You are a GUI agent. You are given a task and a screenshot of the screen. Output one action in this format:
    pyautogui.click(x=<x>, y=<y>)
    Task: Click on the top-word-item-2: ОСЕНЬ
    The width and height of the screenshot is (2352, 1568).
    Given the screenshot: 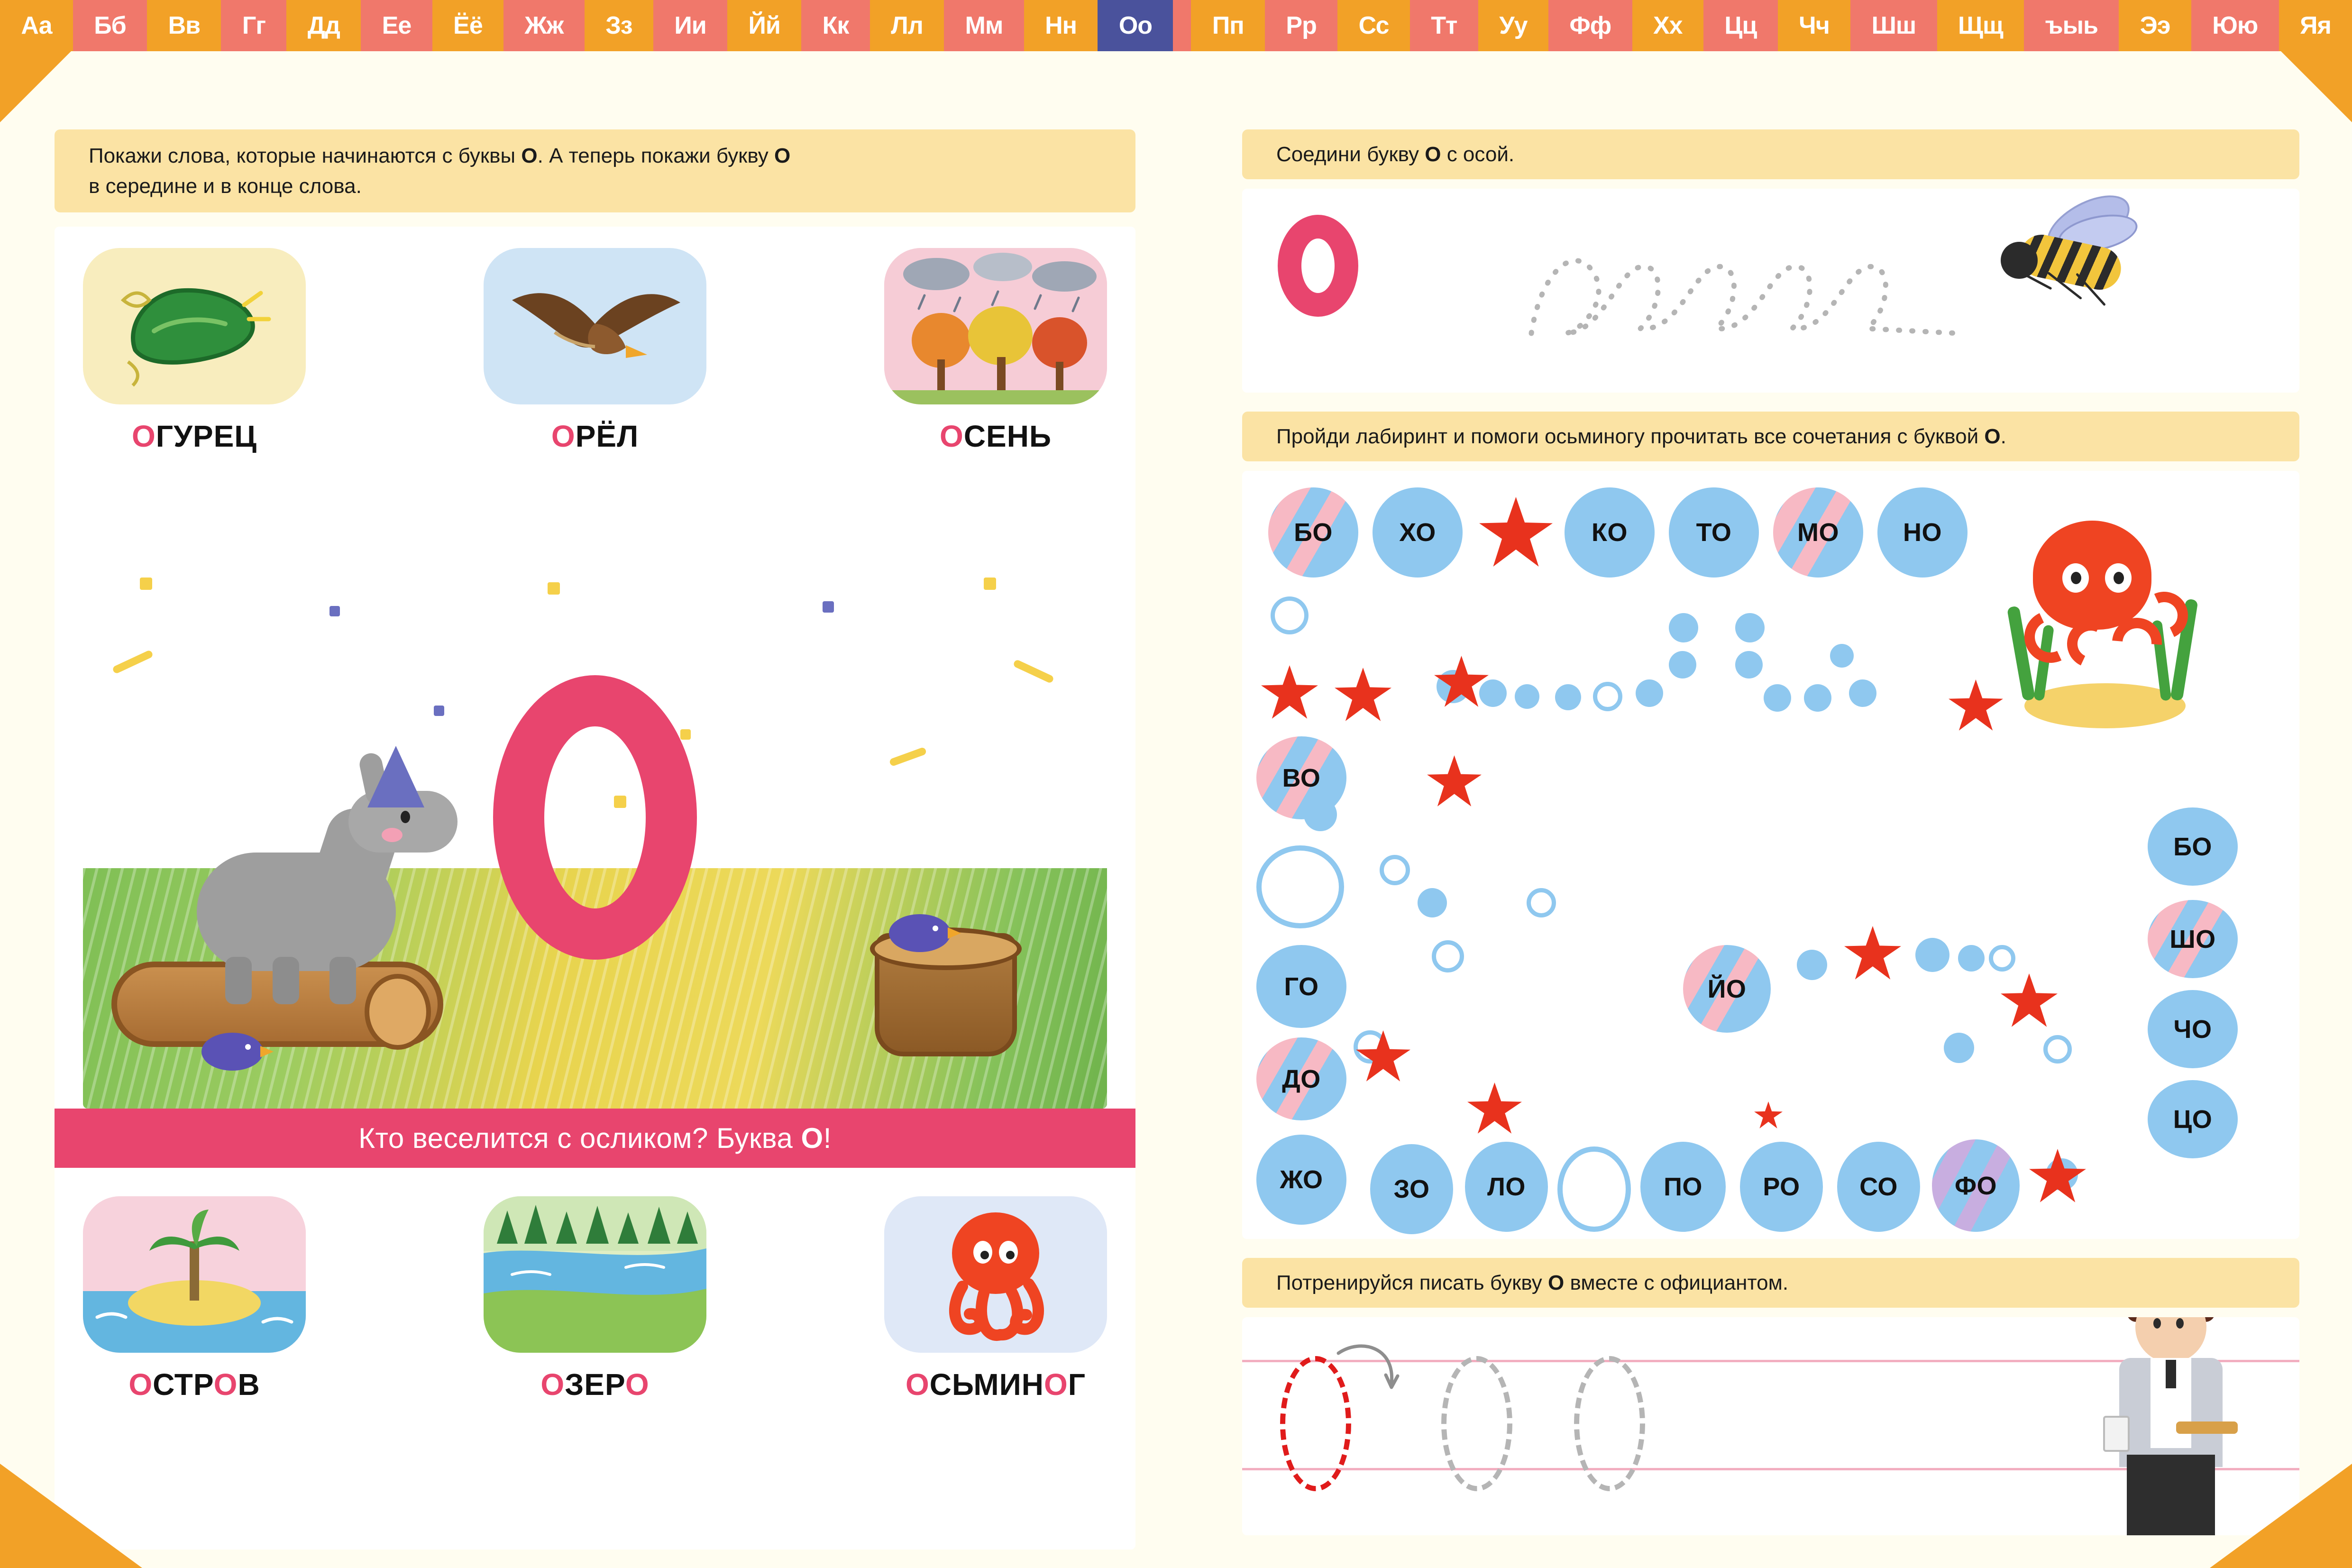 What is the action you would take?
    pyautogui.click(x=995, y=351)
    